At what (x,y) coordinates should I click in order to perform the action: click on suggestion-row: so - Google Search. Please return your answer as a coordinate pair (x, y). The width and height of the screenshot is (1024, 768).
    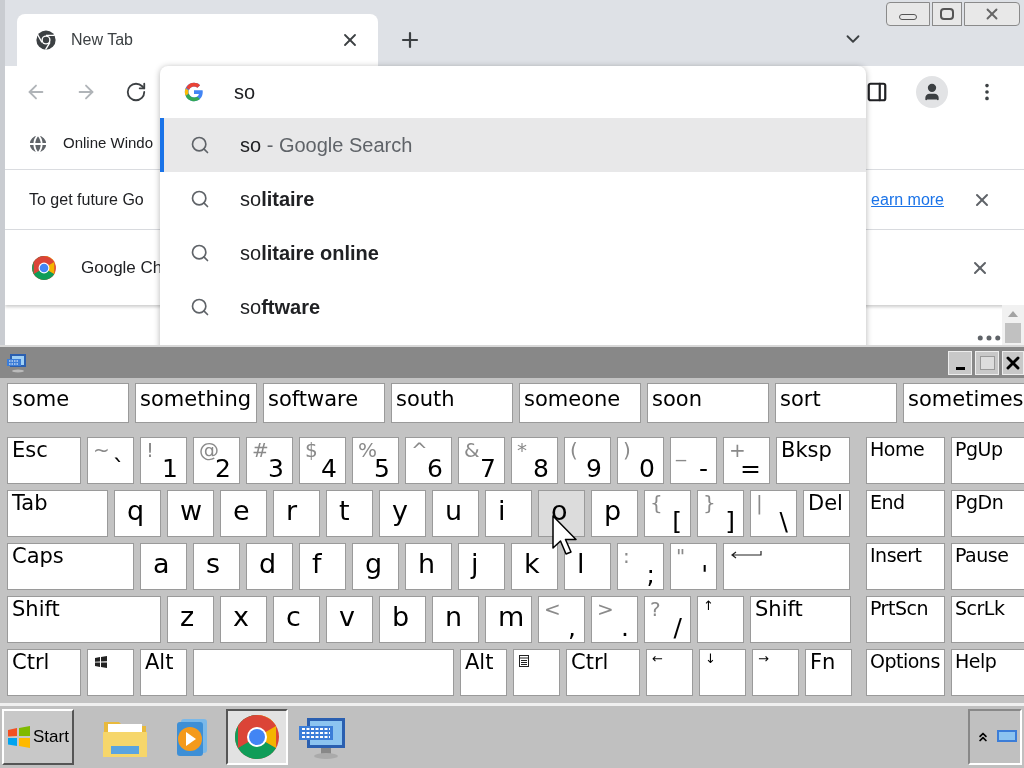
    Looking at the image, I should click on (513, 145).